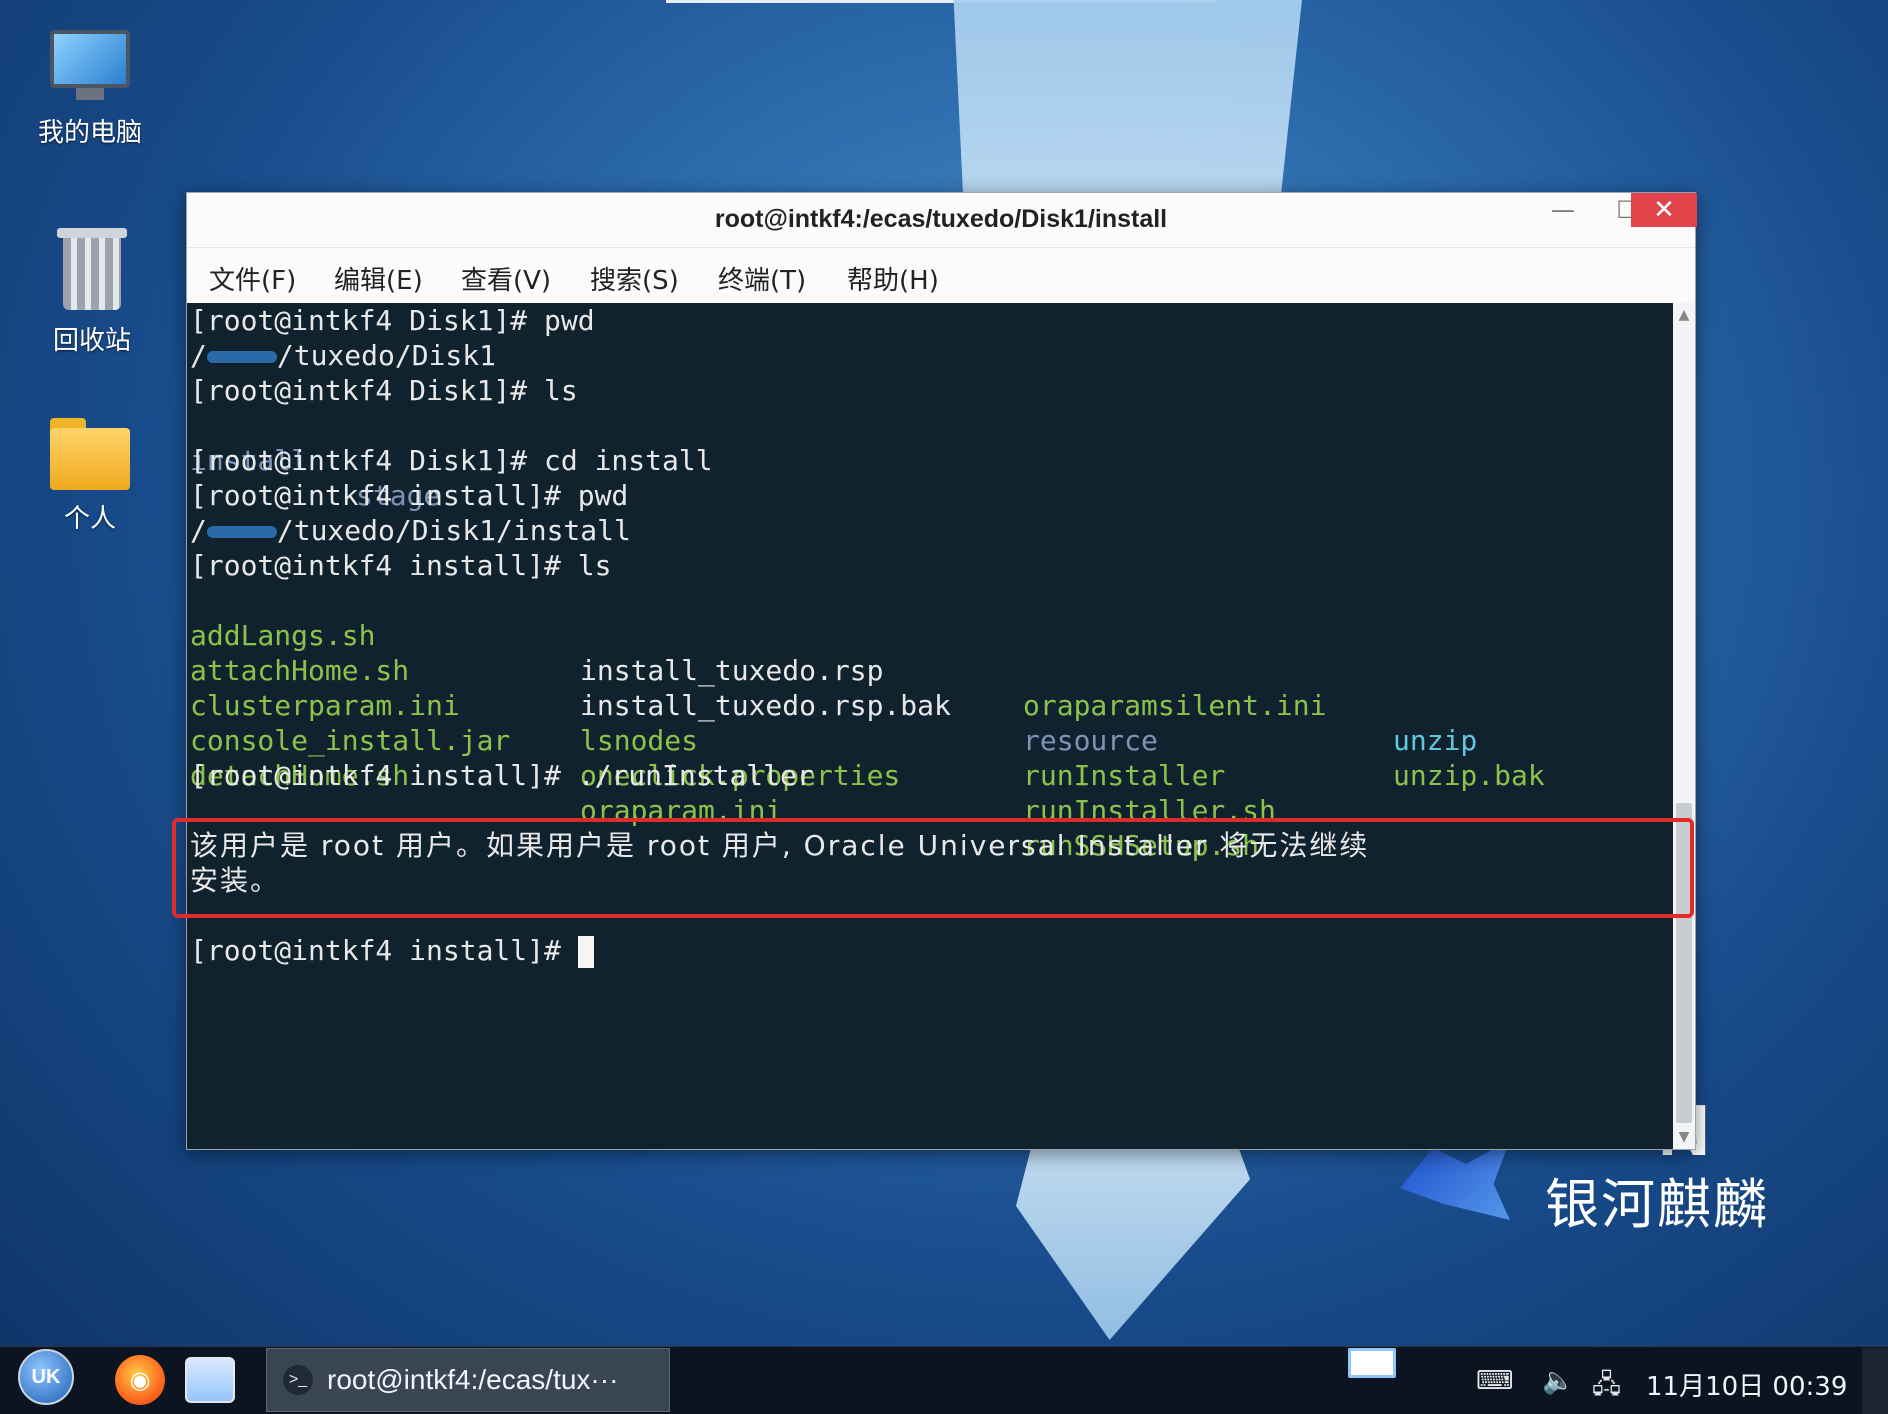  What do you see at coordinates (392, 320) in the screenshot?
I see `terminal-line: [root@intkf4 Disk1]# pwd` at bounding box center [392, 320].